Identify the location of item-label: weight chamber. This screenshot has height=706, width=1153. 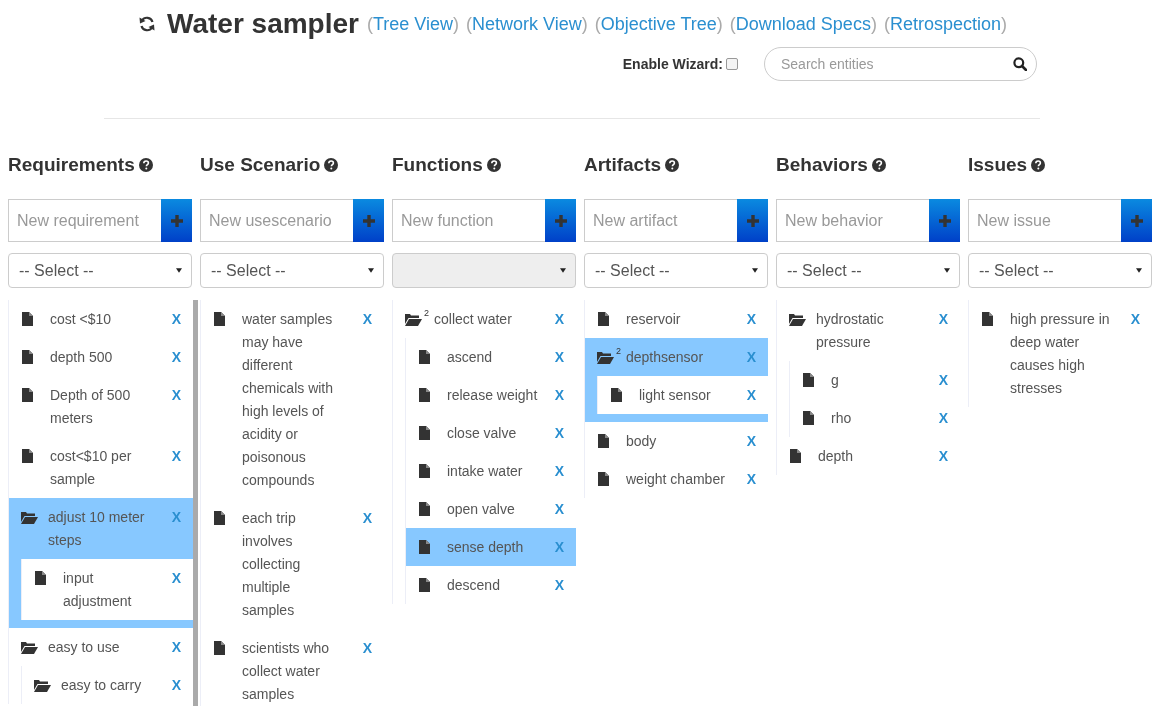
(676, 479).